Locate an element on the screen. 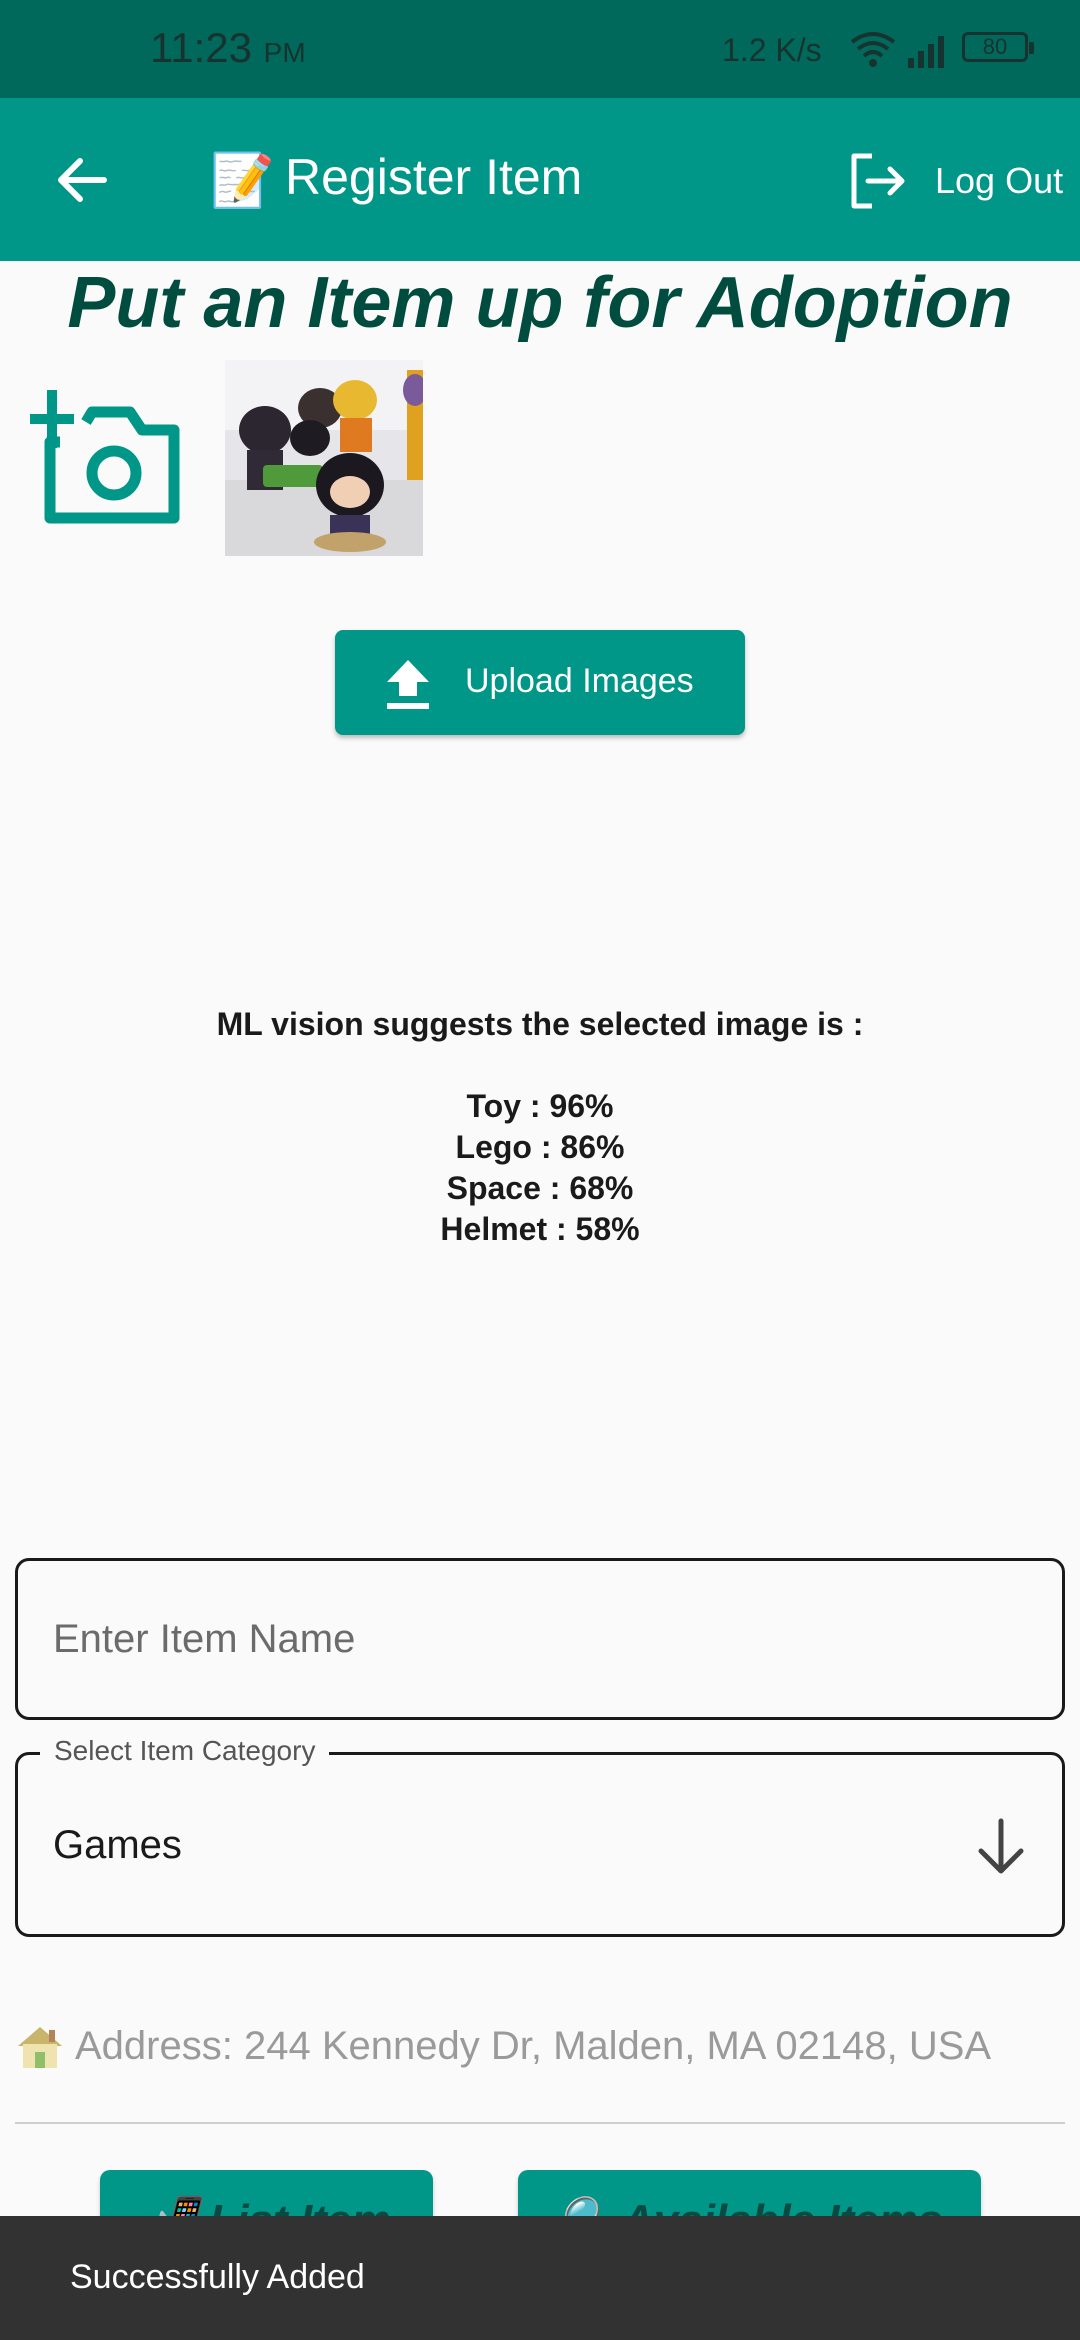 The width and height of the screenshot is (1080, 2340). thumbnail-photo is located at coordinates (324, 458).